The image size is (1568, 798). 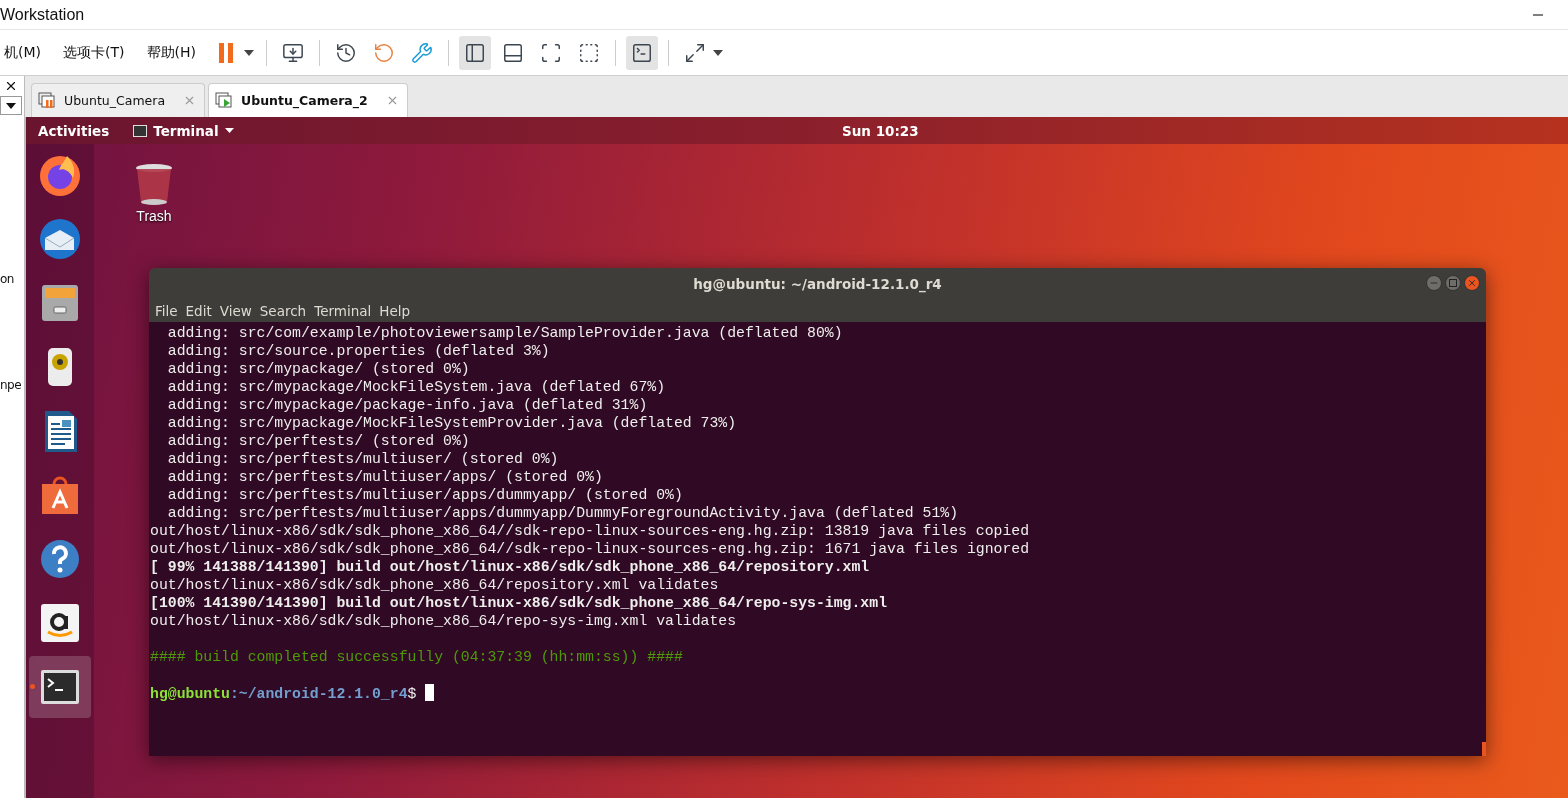 I want to click on pause-icon, so click(x=225, y=52).